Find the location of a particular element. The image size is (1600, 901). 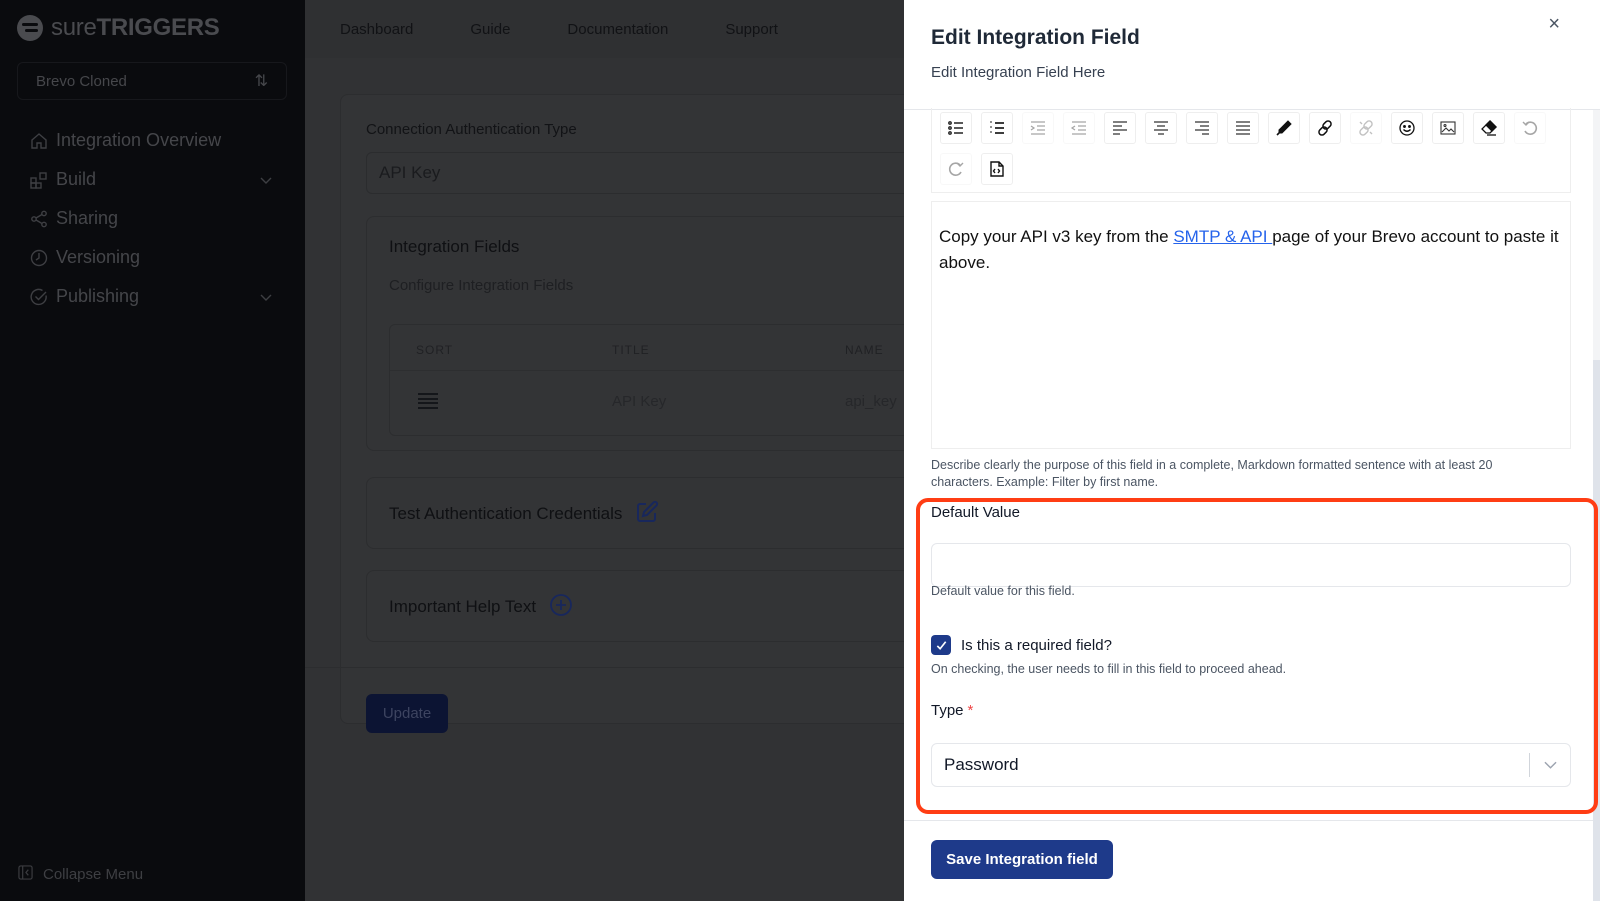

collapse-menu-button: Collapse Menu is located at coordinates (80, 874).